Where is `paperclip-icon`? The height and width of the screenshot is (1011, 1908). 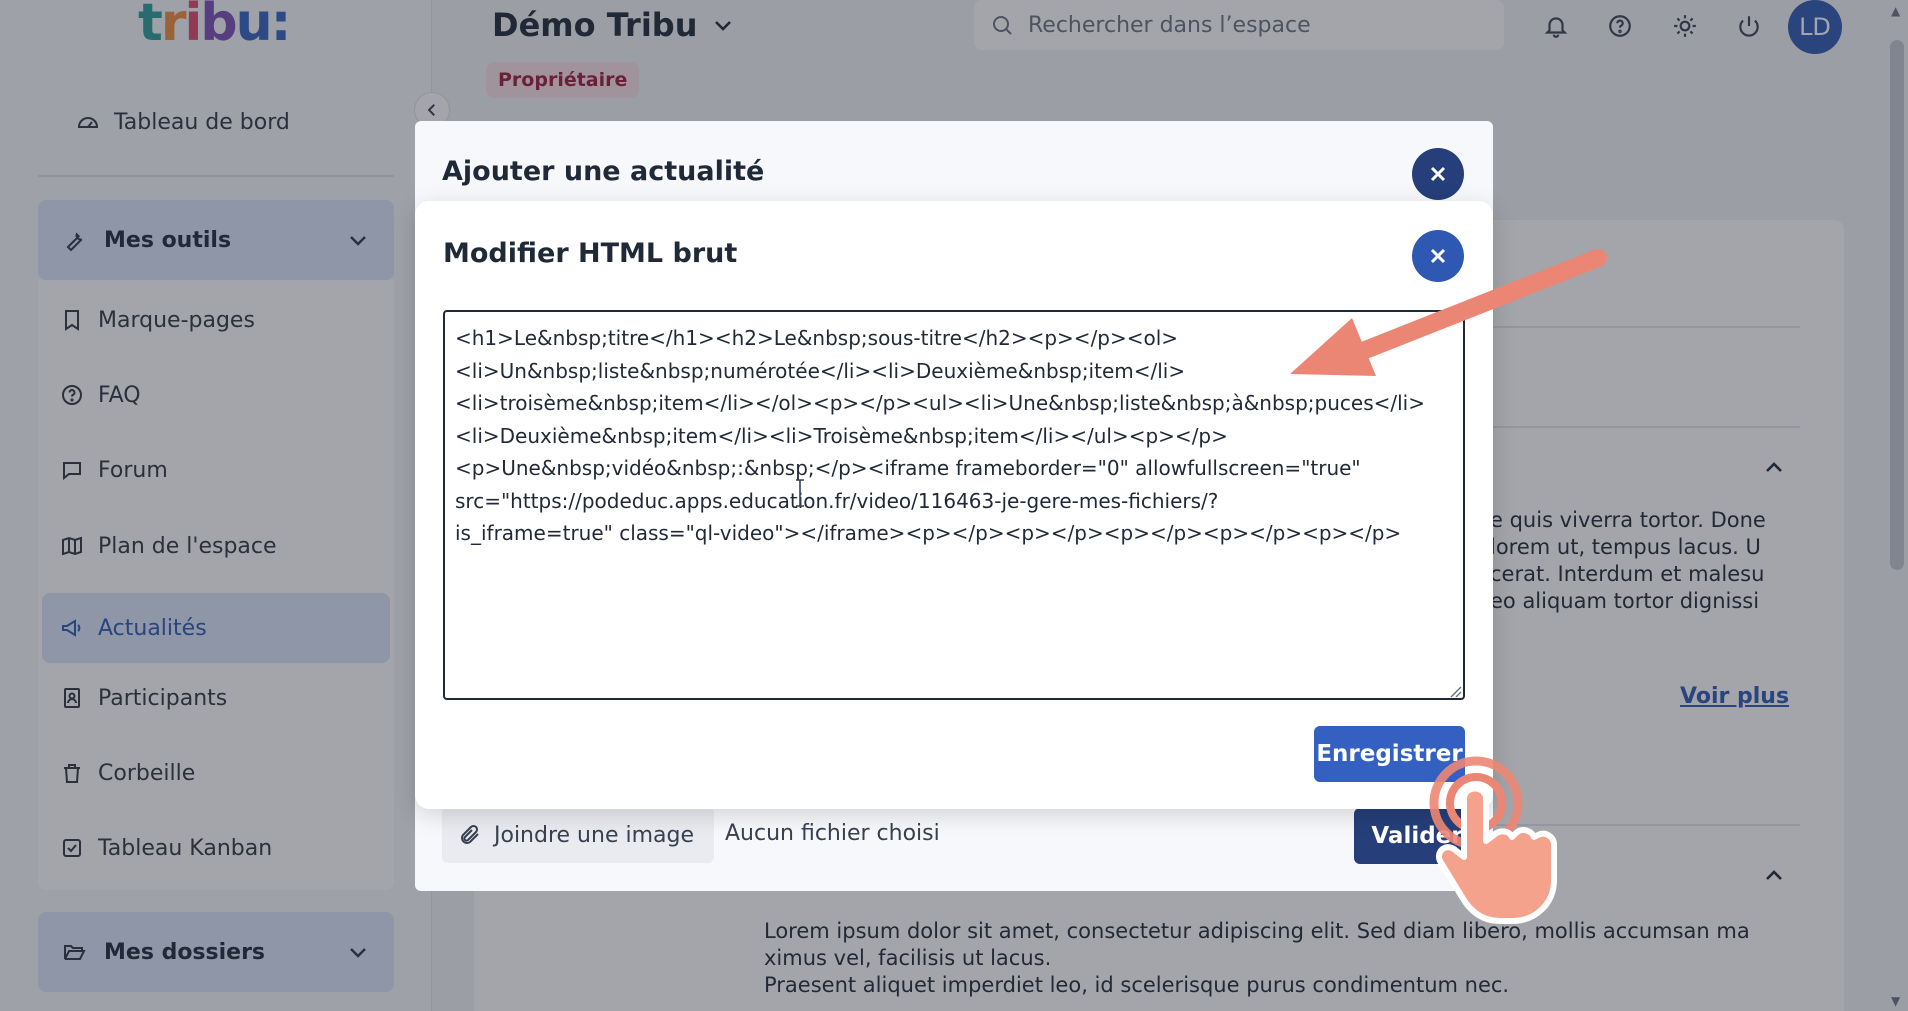 paperclip-icon is located at coordinates (470, 834).